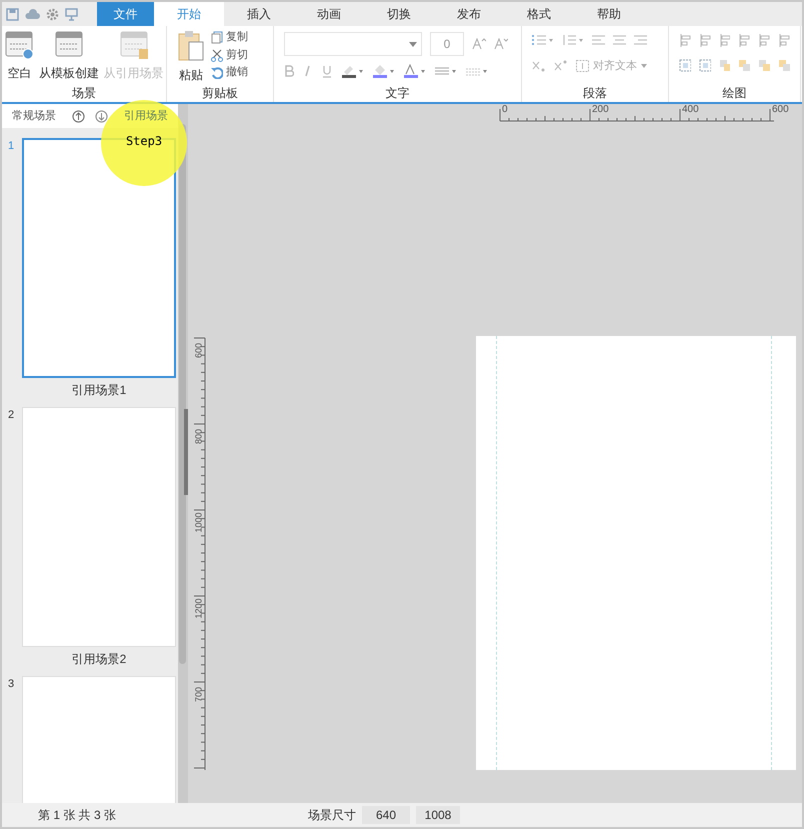 Image resolution: width=804 pixels, height=829 pixels. Describe the element at coordinates (52, 14) in the screenshot. I see `gear-icon` at that location.